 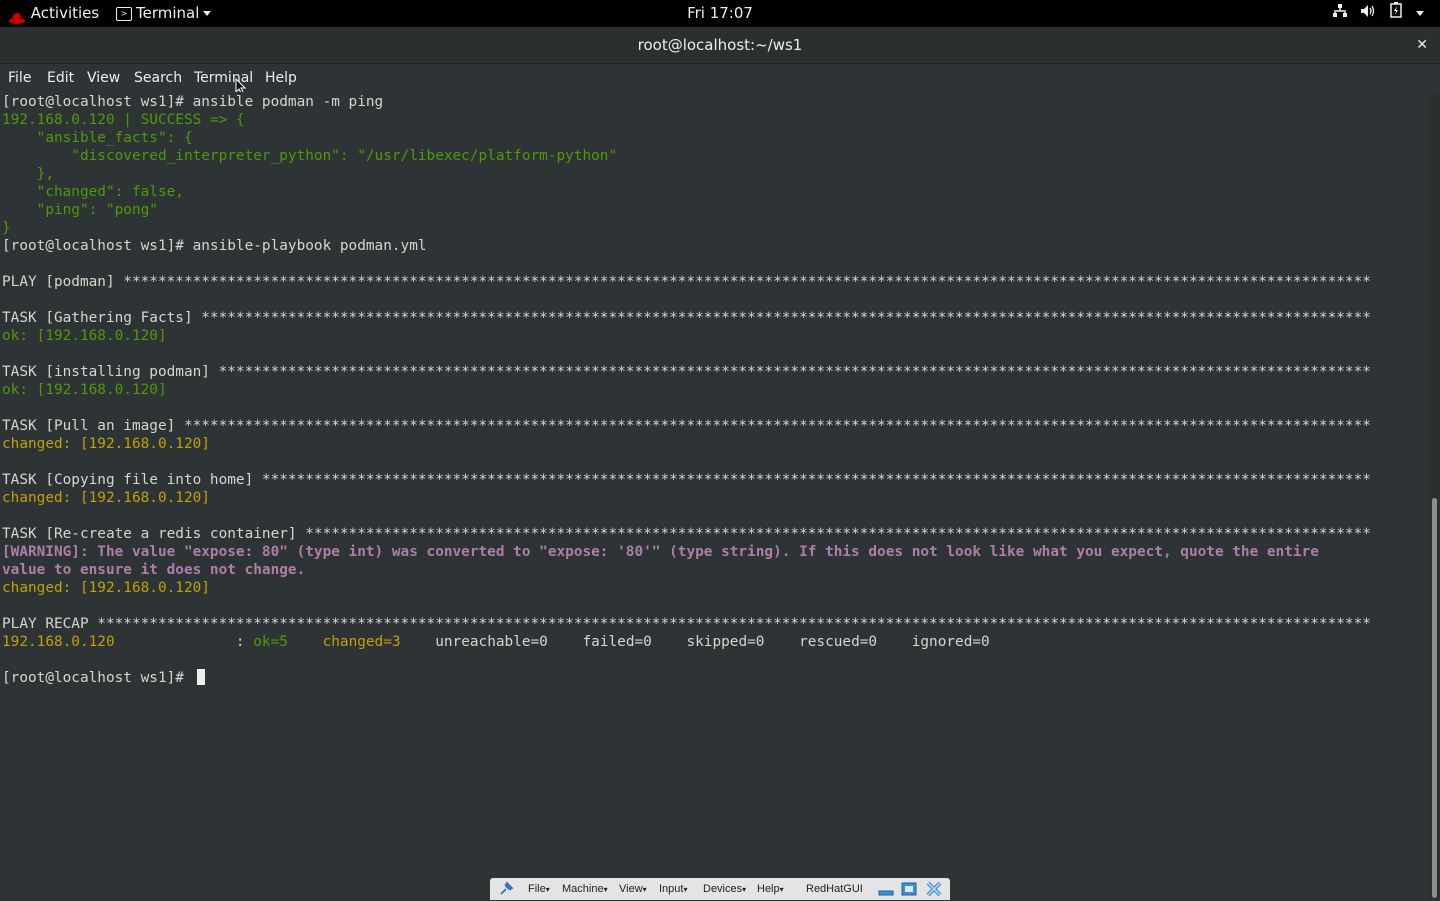 What do you see at coordinates (281, 78) in the screenshot?
I see `menu-help: Help` at bounding box center [281, 78].